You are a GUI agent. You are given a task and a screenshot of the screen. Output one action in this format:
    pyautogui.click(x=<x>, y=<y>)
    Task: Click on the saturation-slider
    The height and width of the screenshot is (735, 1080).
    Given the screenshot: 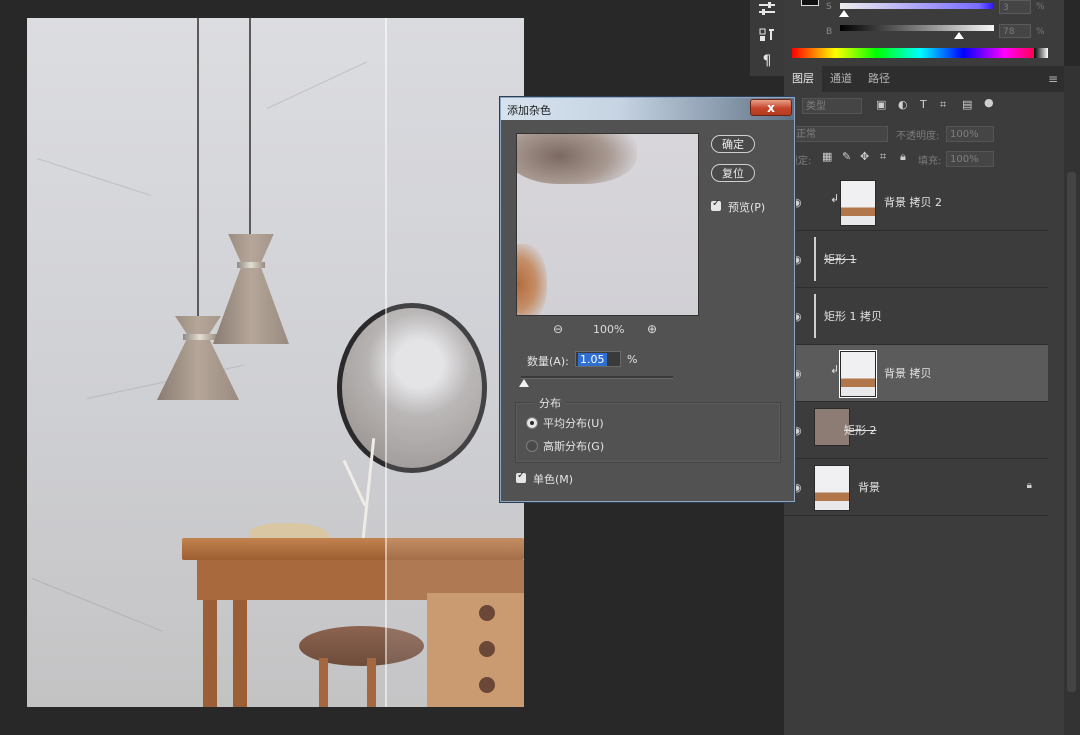 What is the action you would take?
    pyautogui.click(x=917, y=6)
    